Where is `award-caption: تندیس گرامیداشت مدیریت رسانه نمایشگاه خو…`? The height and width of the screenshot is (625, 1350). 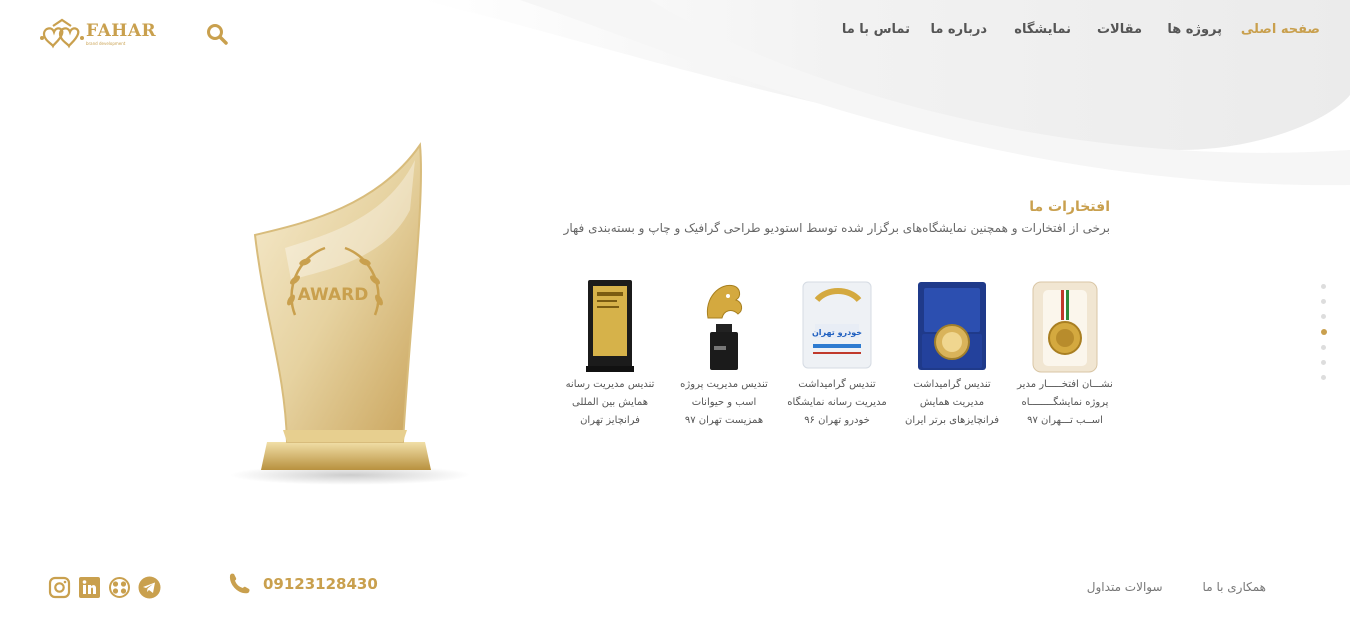 award-caption: تندیس گرامیداشت مدیریت رسانه نمایشگاه خو… is located at coordinates (837, 402).